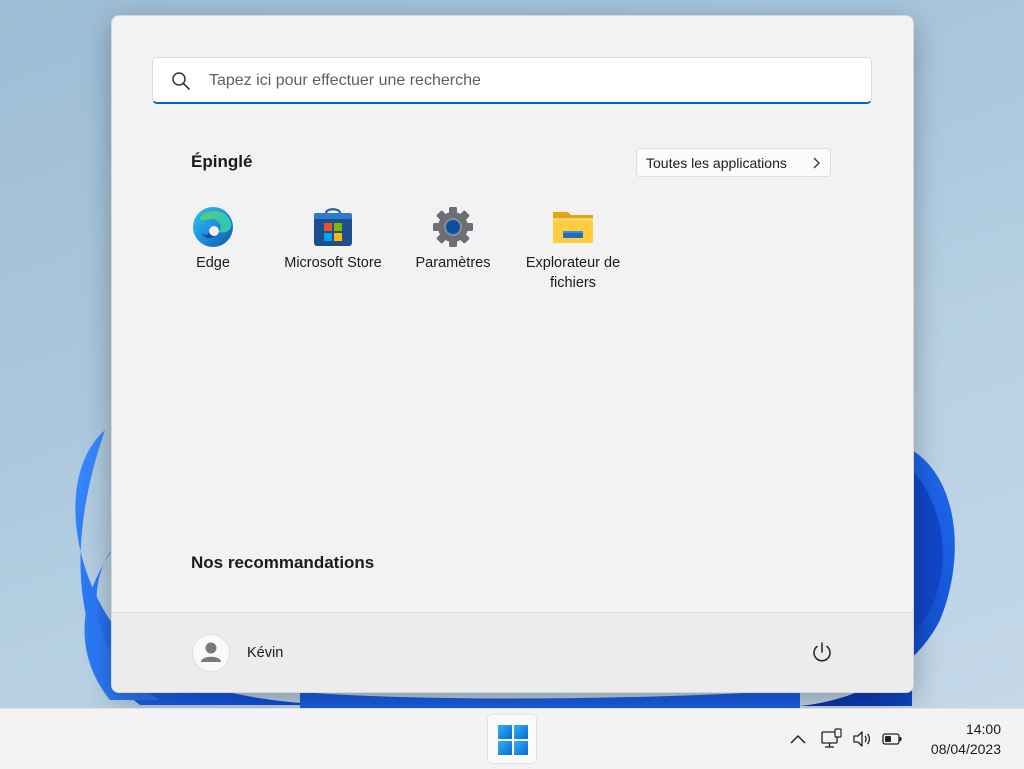 Image resolution: width=1024 pixels, height=769 pixels. What do you see at coordinates (716, 162) in the screenshot?
I see `all-apps-label: Toutes les applications` at bounding box center [716, 162].